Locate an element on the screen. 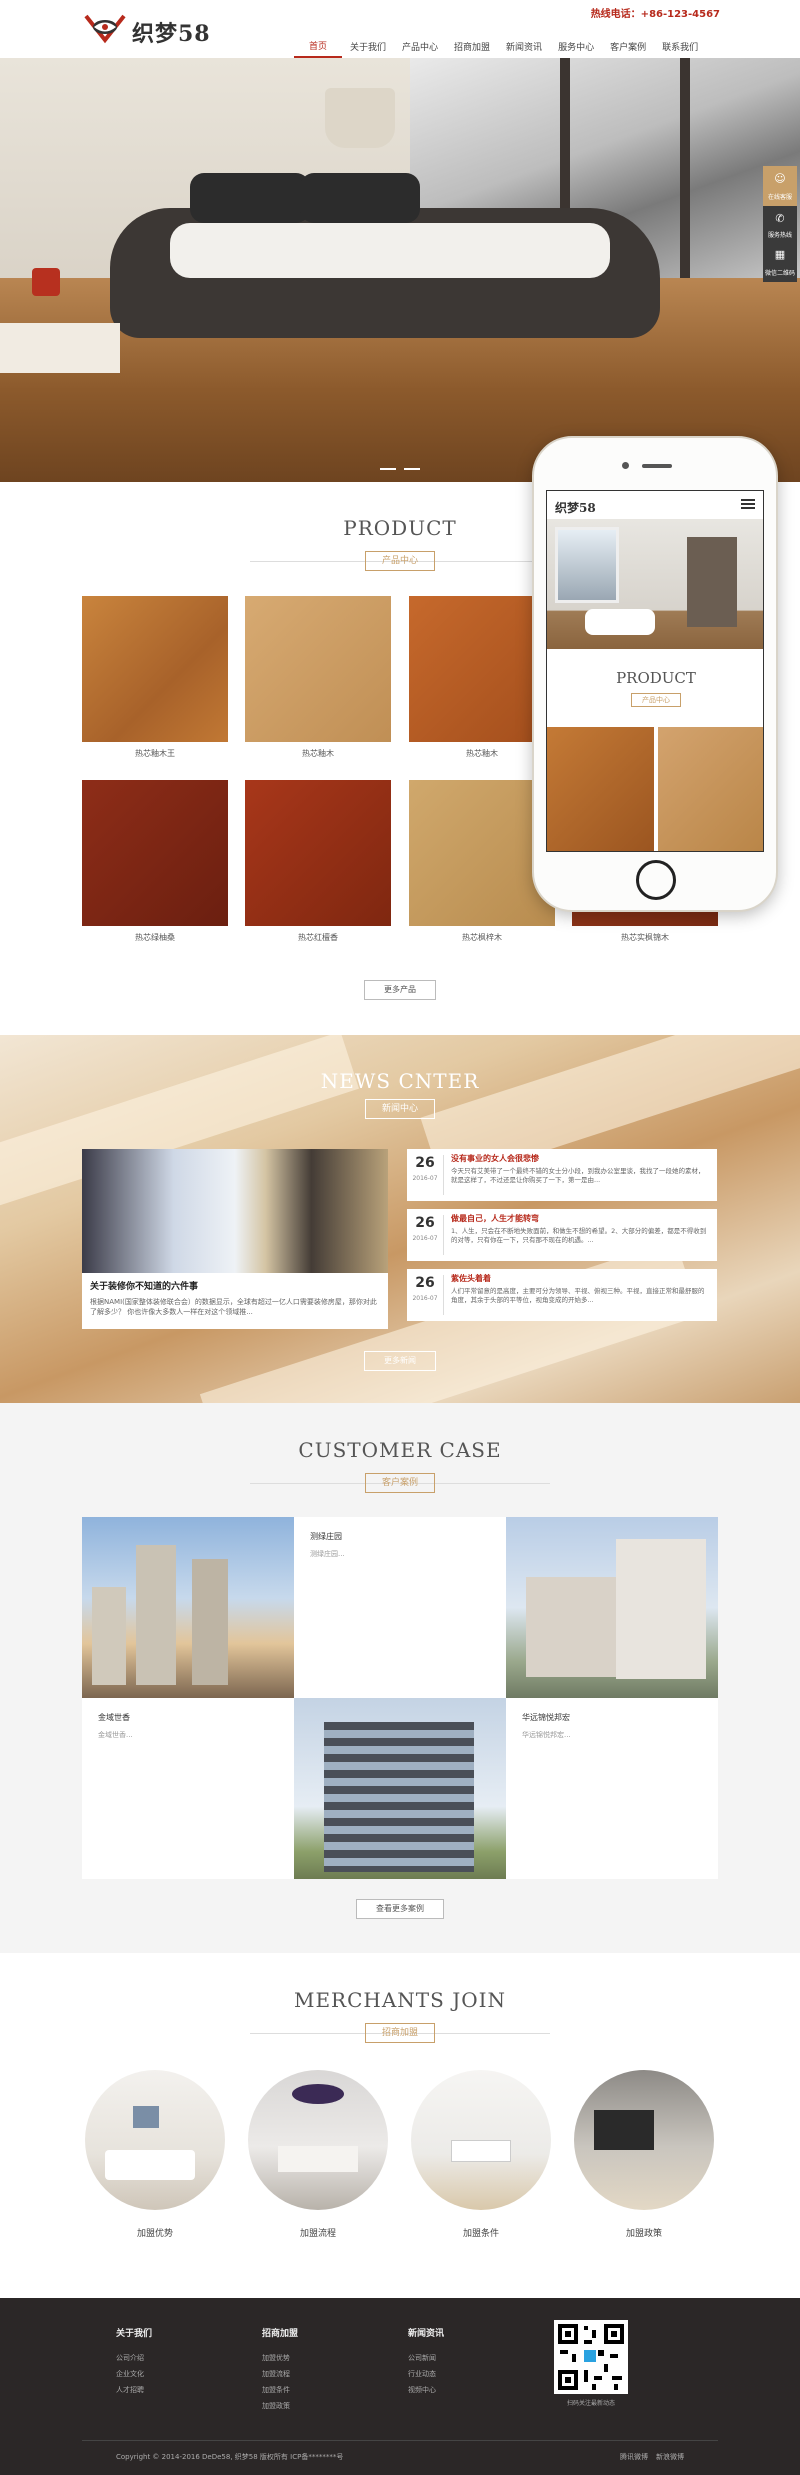 The width and height of the screenshot is (800, 2475). news-item-title: 紫佐头着着 is located at coordinates (471, 1278).